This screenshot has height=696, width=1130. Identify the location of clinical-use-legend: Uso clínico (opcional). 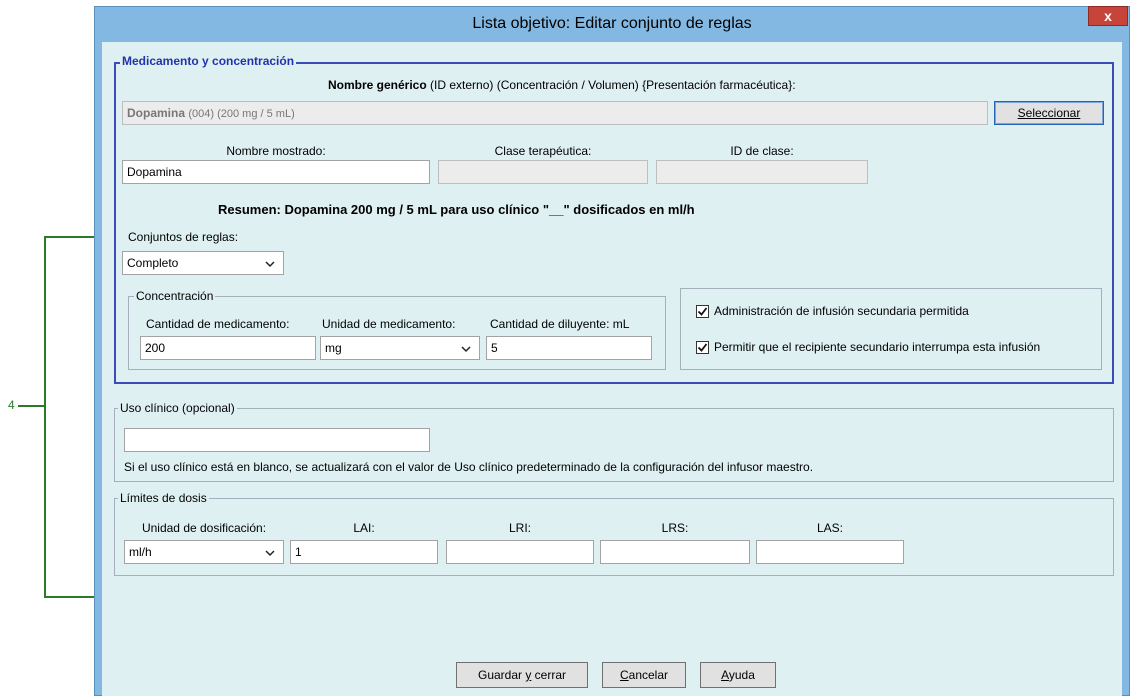
(177, 408).